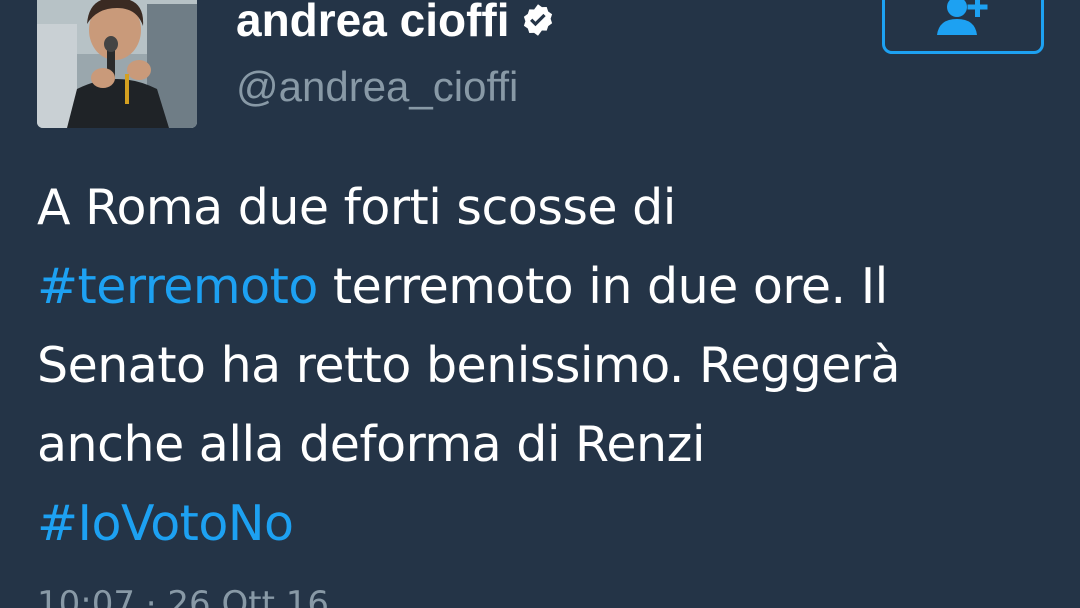 The width and height of the screenshot is (1080, 608). Describe the element at coordinates (469, 365) in the screenshot. I see `tweet-line: Senato ha retto benissimo. Reggerà` at that location.